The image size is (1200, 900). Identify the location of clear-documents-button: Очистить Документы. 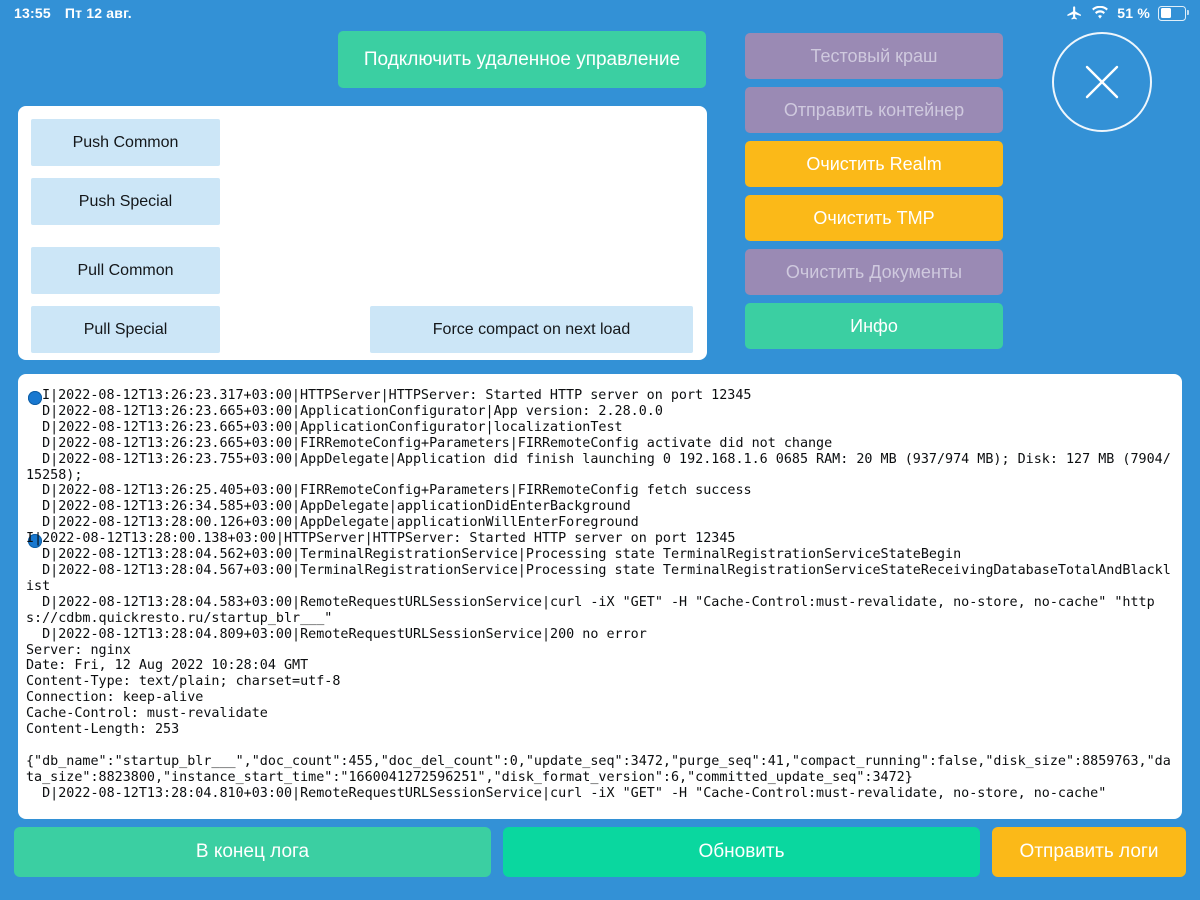
(874, 272).